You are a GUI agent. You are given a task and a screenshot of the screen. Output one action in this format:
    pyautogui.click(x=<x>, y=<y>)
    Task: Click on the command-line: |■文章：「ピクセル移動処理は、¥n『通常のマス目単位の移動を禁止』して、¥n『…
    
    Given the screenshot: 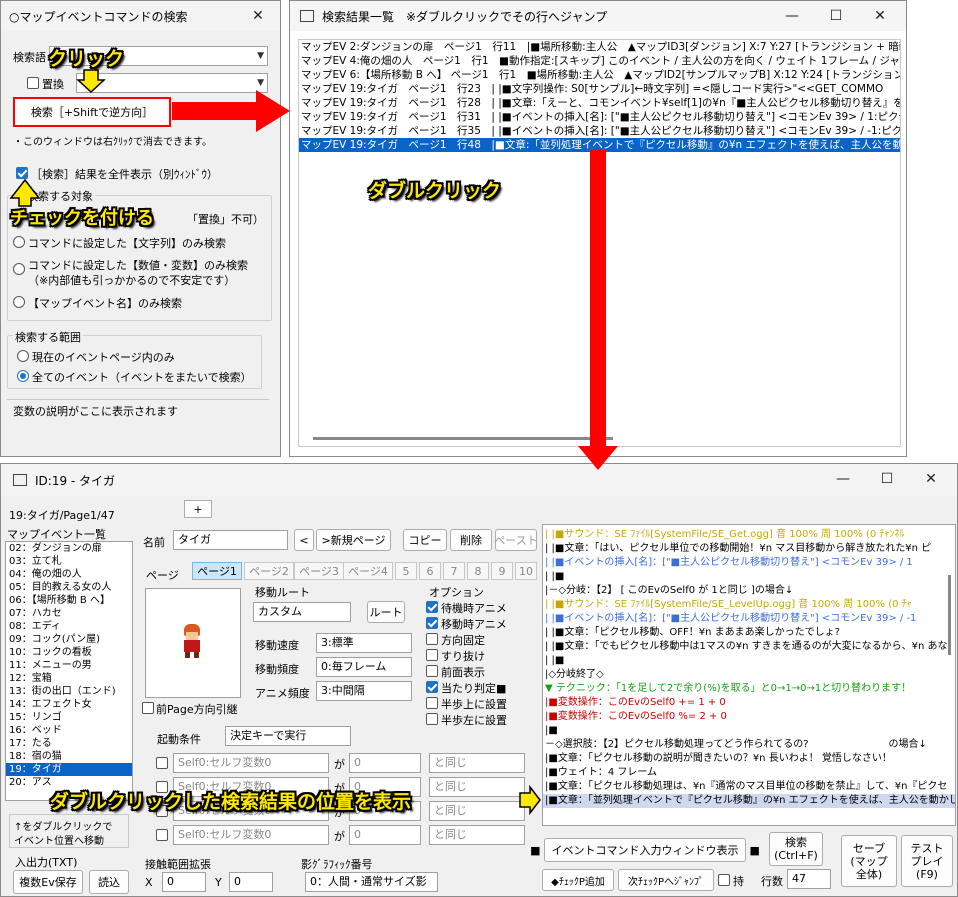 What is the action you would take?
    pyautogui.click(x=749, y=787)
    